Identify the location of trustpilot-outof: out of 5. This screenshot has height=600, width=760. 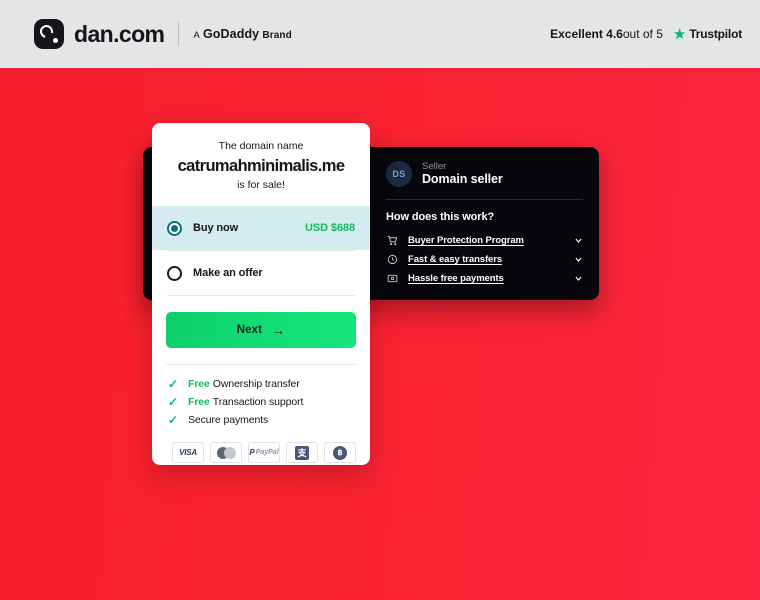
(642, 34).